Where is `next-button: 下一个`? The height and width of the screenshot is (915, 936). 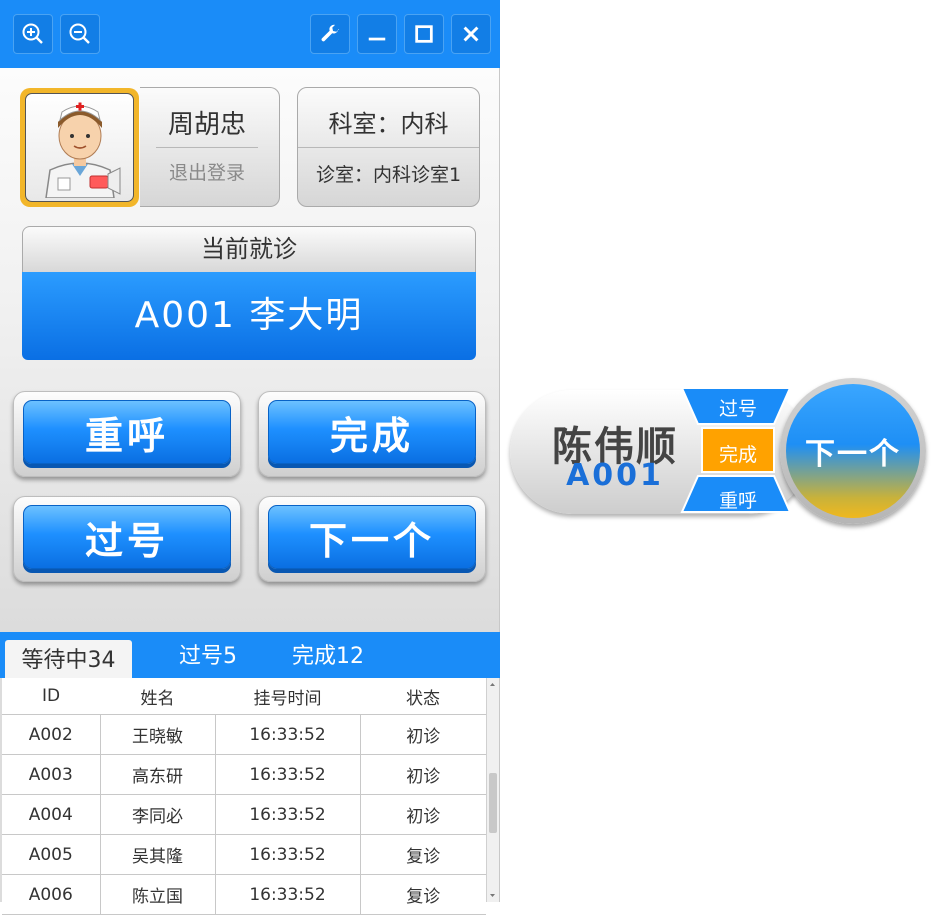 next-button: 下一个 is located at coordinates (372, 537).